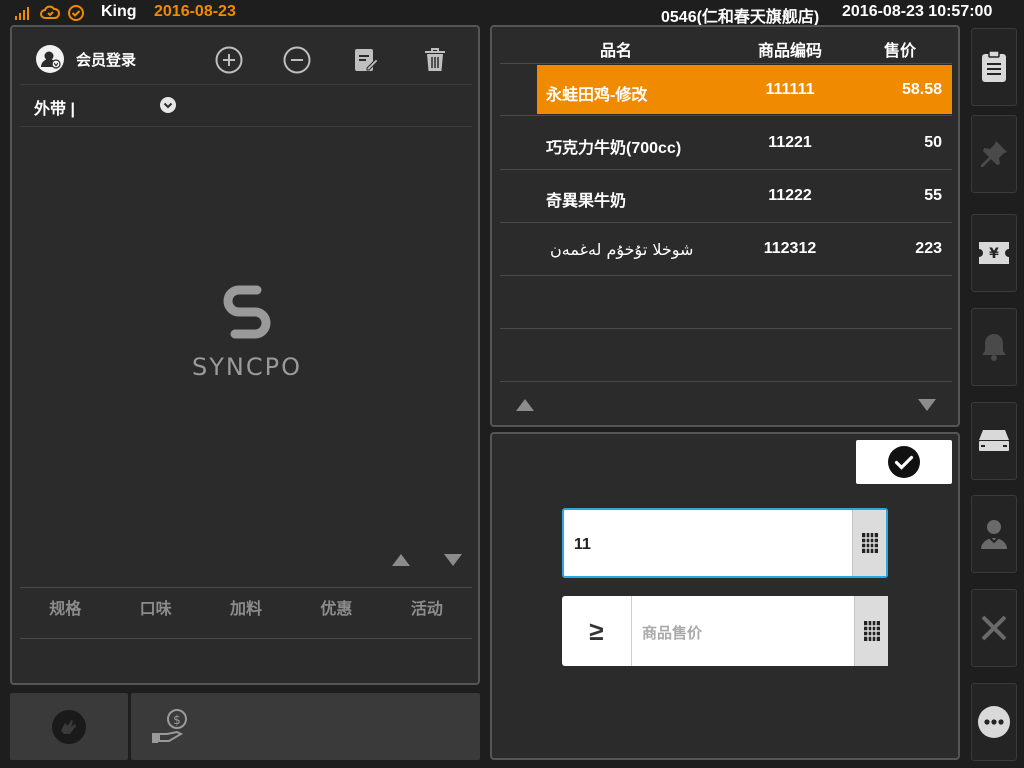 Image resolution: width=1024 pixels, height=768 pixels. Describe the element at coordinates (54, 109) in the screenshot. I see `order-type-value: 外带 |` at that location.